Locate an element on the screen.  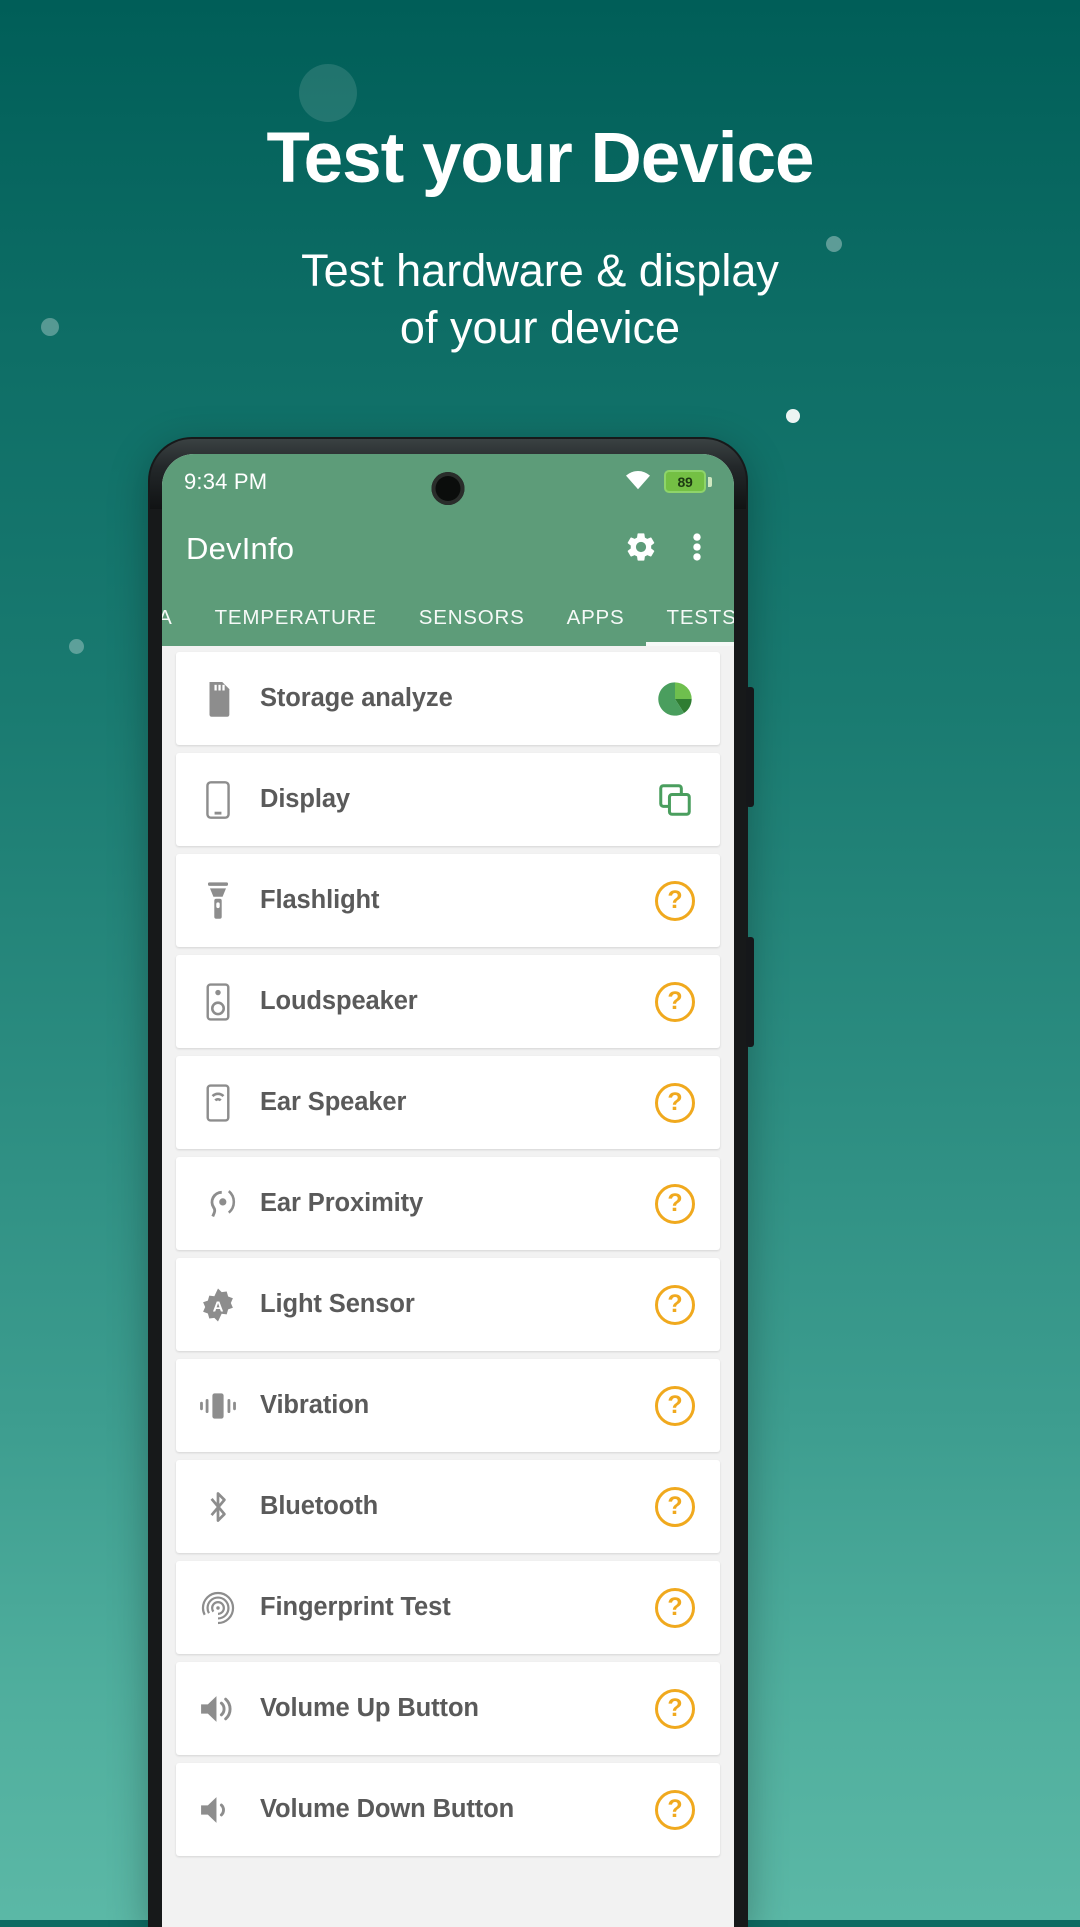
list-item: Display is located at coordinates (448, 799).